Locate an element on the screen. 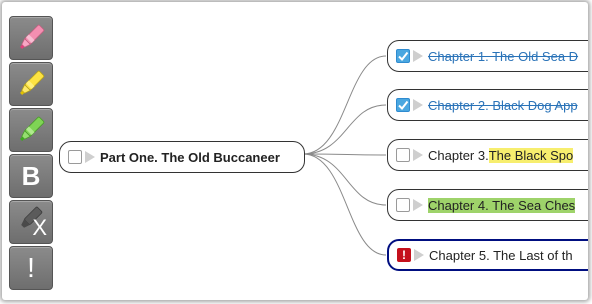 Image resolution: width=592 pixels, height=304 pixels. yellow-marker-button is located at coordinates (31, 84).